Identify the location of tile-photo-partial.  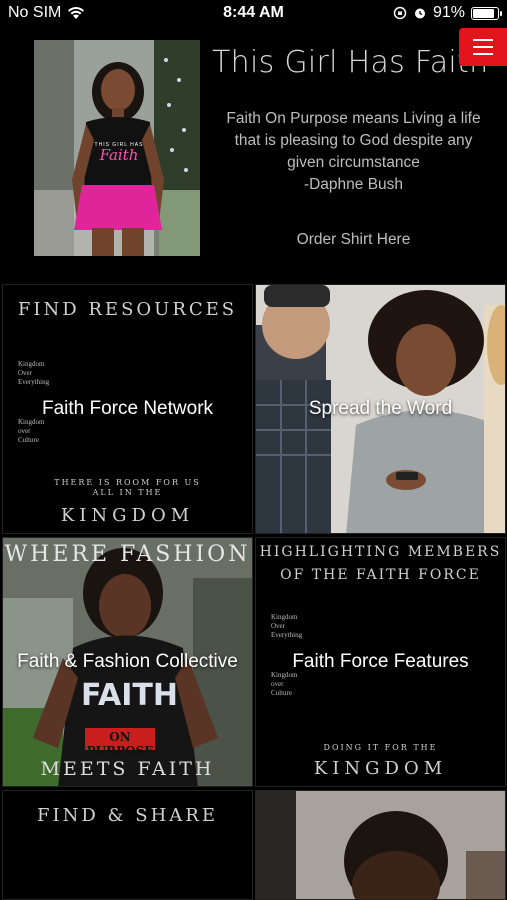
(380, 845).